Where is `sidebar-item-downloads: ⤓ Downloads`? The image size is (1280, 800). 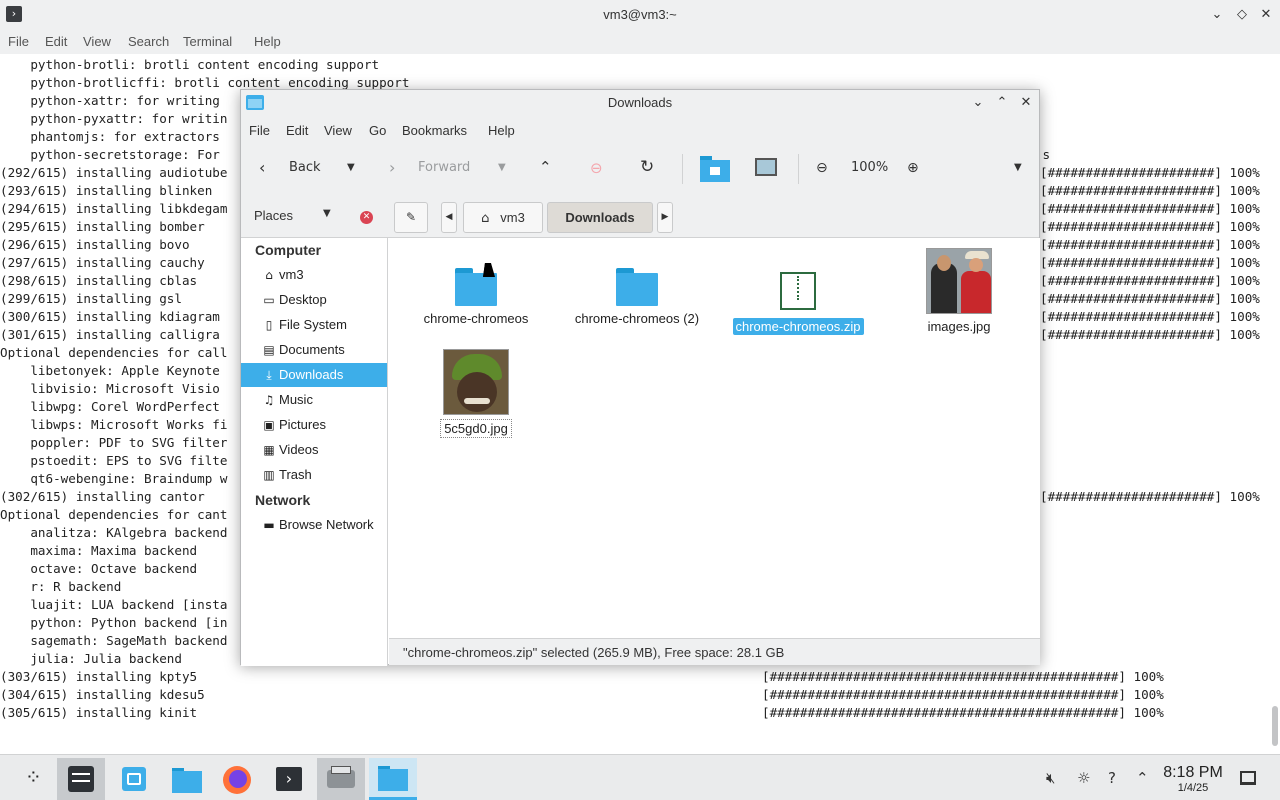 sidebar-item-downloads: ⤓ Downloads is located at coordinates (314, 375).